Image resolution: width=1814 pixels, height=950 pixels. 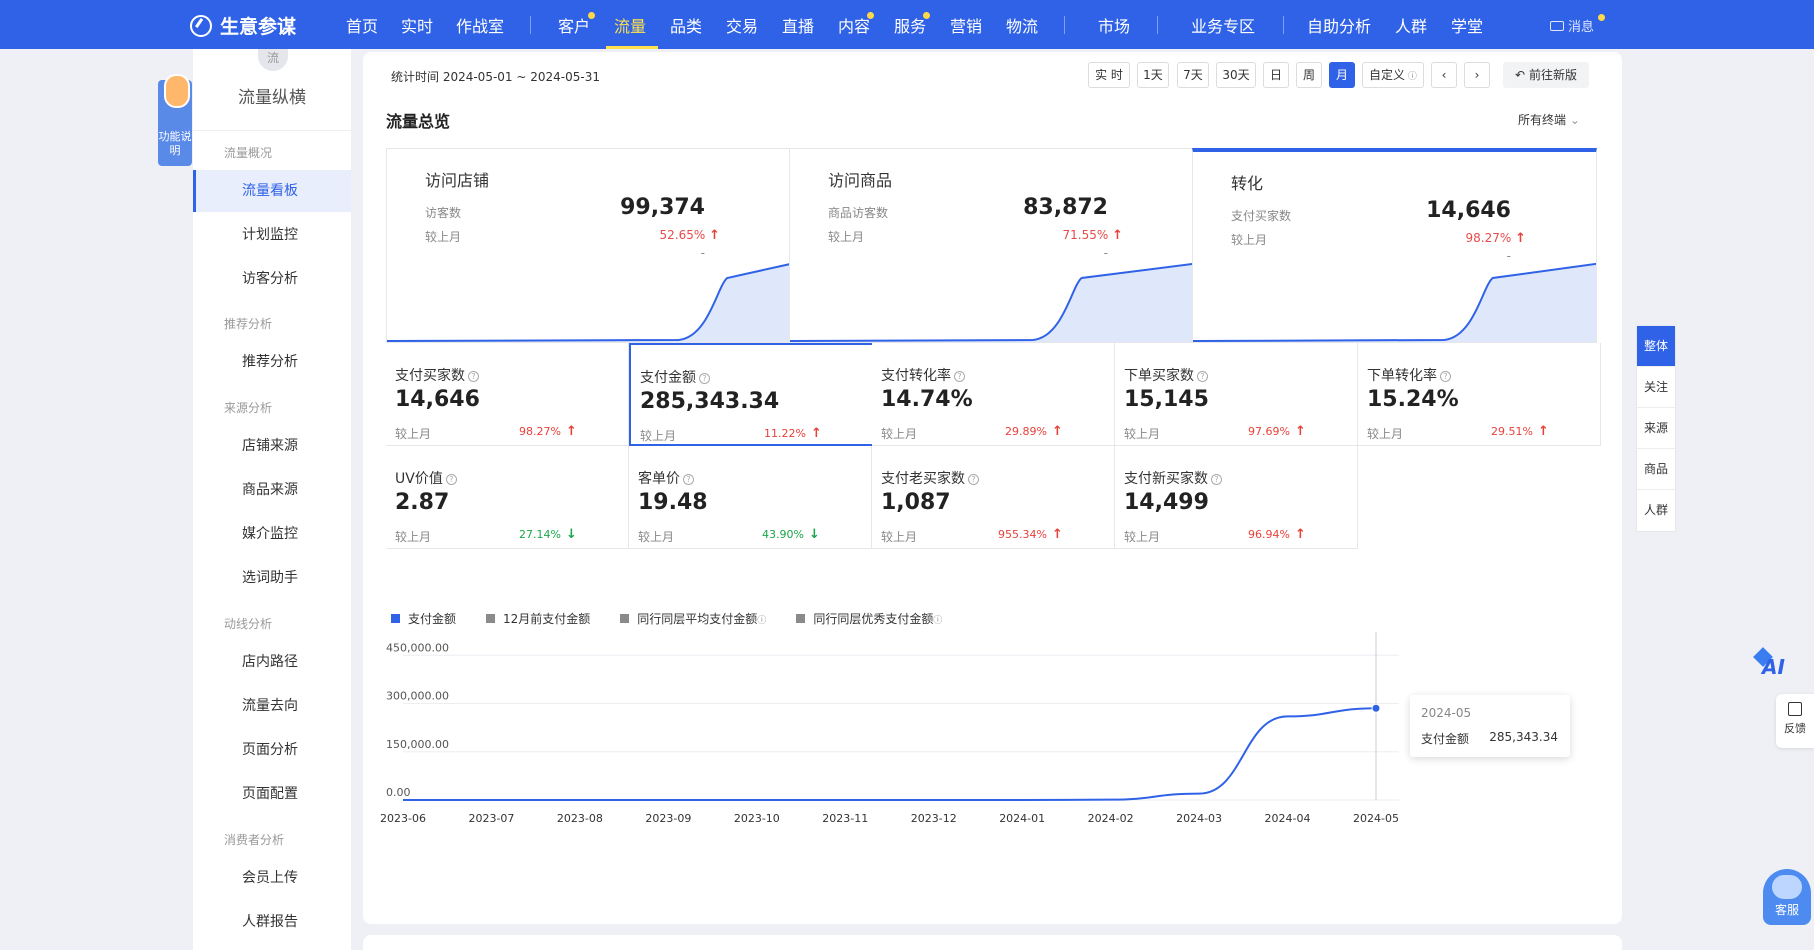 I want to click on arrow-up-icon: ↑, so click(x=1543, y=431).